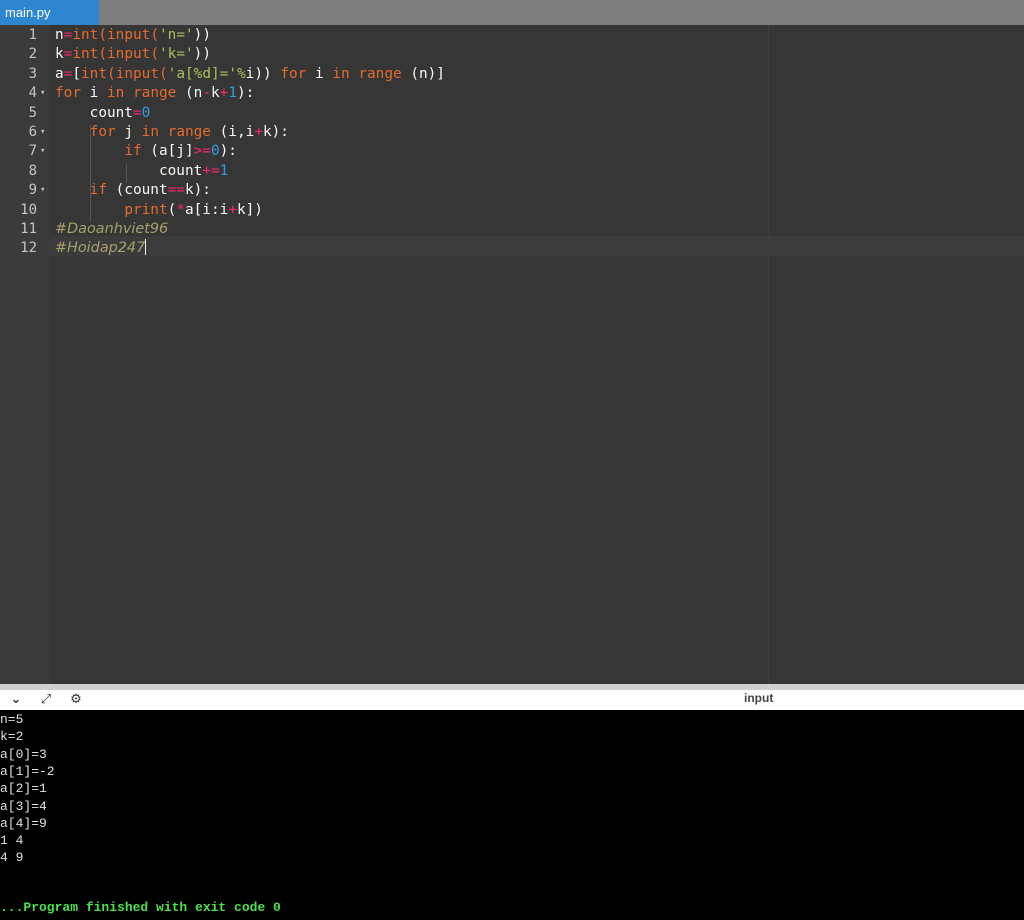 Image resolution: width=1024 pixels, height=920 pixels. I want to click on code-token: %, so click(241, 73).